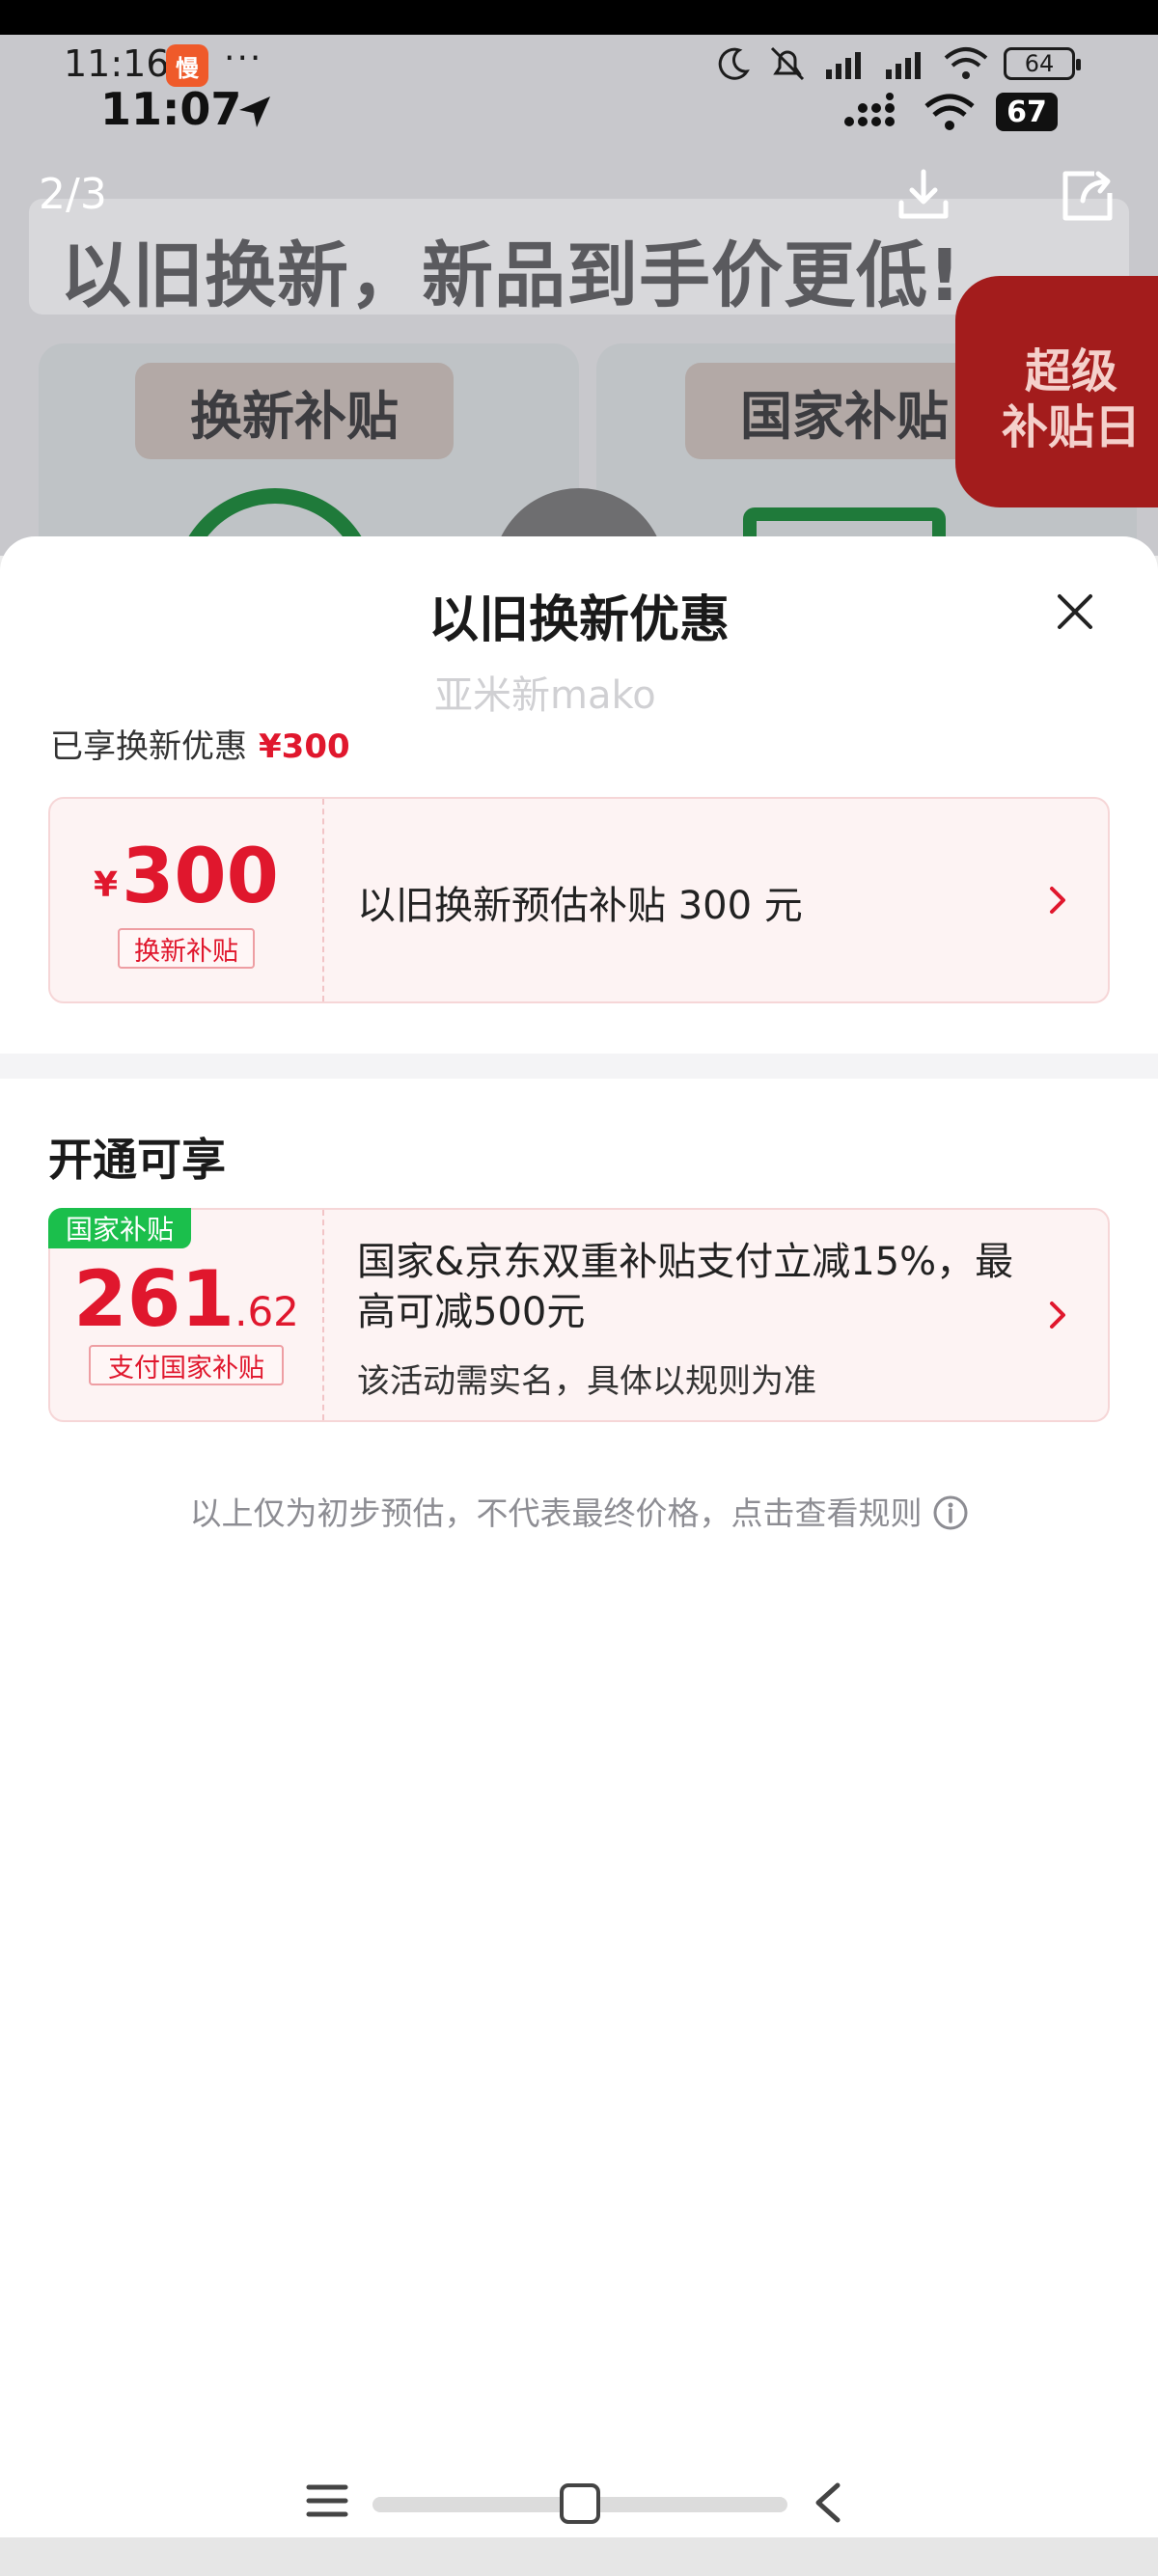 This screenshot has width=1158, height=2576. Describe the element at coordinates (950, 1513) in the screenshot. I see `info-icon` at that location.